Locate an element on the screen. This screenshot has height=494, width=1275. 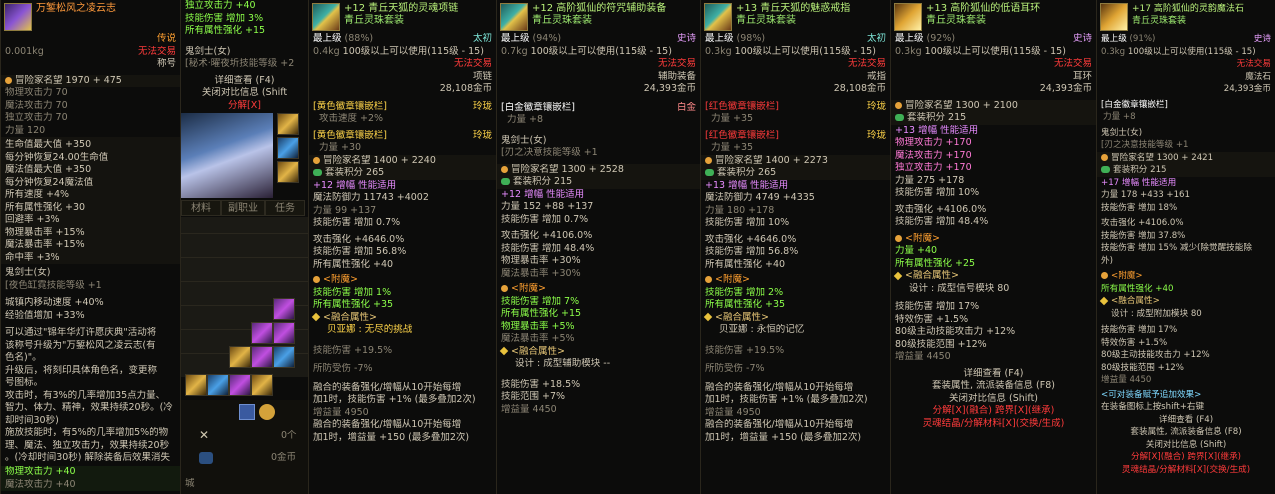
rarity: 太初 is located at coordinates (482, 38).